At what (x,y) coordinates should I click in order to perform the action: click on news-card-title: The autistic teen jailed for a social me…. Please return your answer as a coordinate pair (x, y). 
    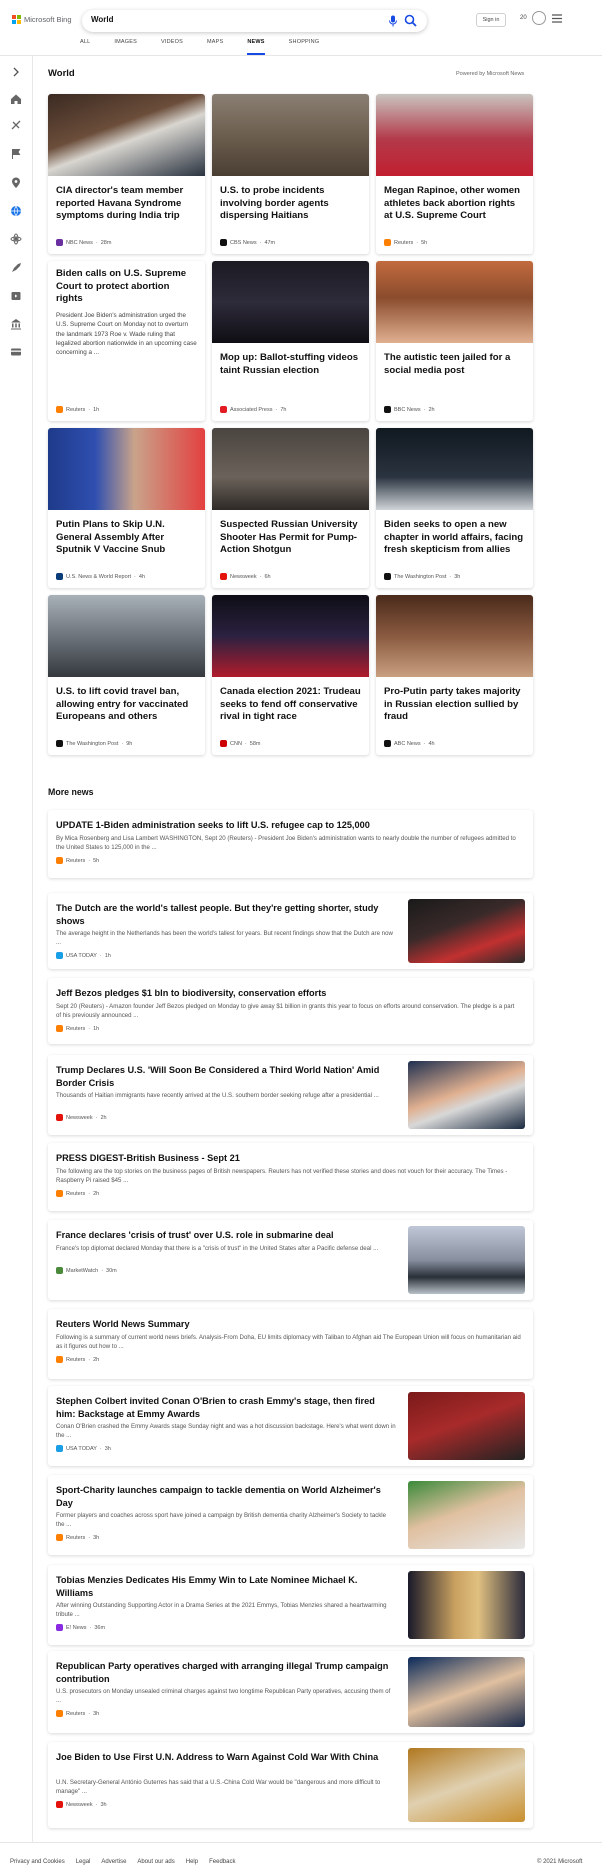
    Looking at the image, I should click on (455, 364).